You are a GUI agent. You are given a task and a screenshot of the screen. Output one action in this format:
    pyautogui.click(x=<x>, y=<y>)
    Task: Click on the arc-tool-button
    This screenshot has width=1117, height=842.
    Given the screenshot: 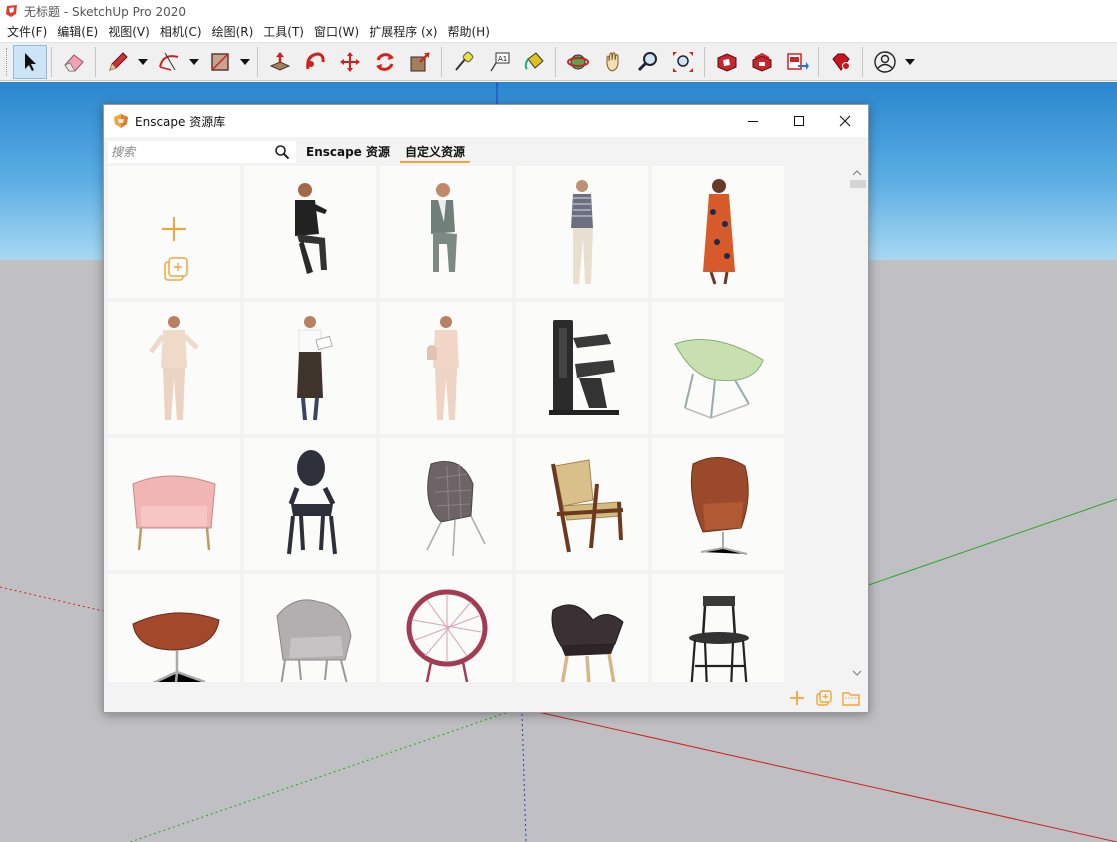 What is the action you would take?
    pyautogui.click(x=169, y=62)
    